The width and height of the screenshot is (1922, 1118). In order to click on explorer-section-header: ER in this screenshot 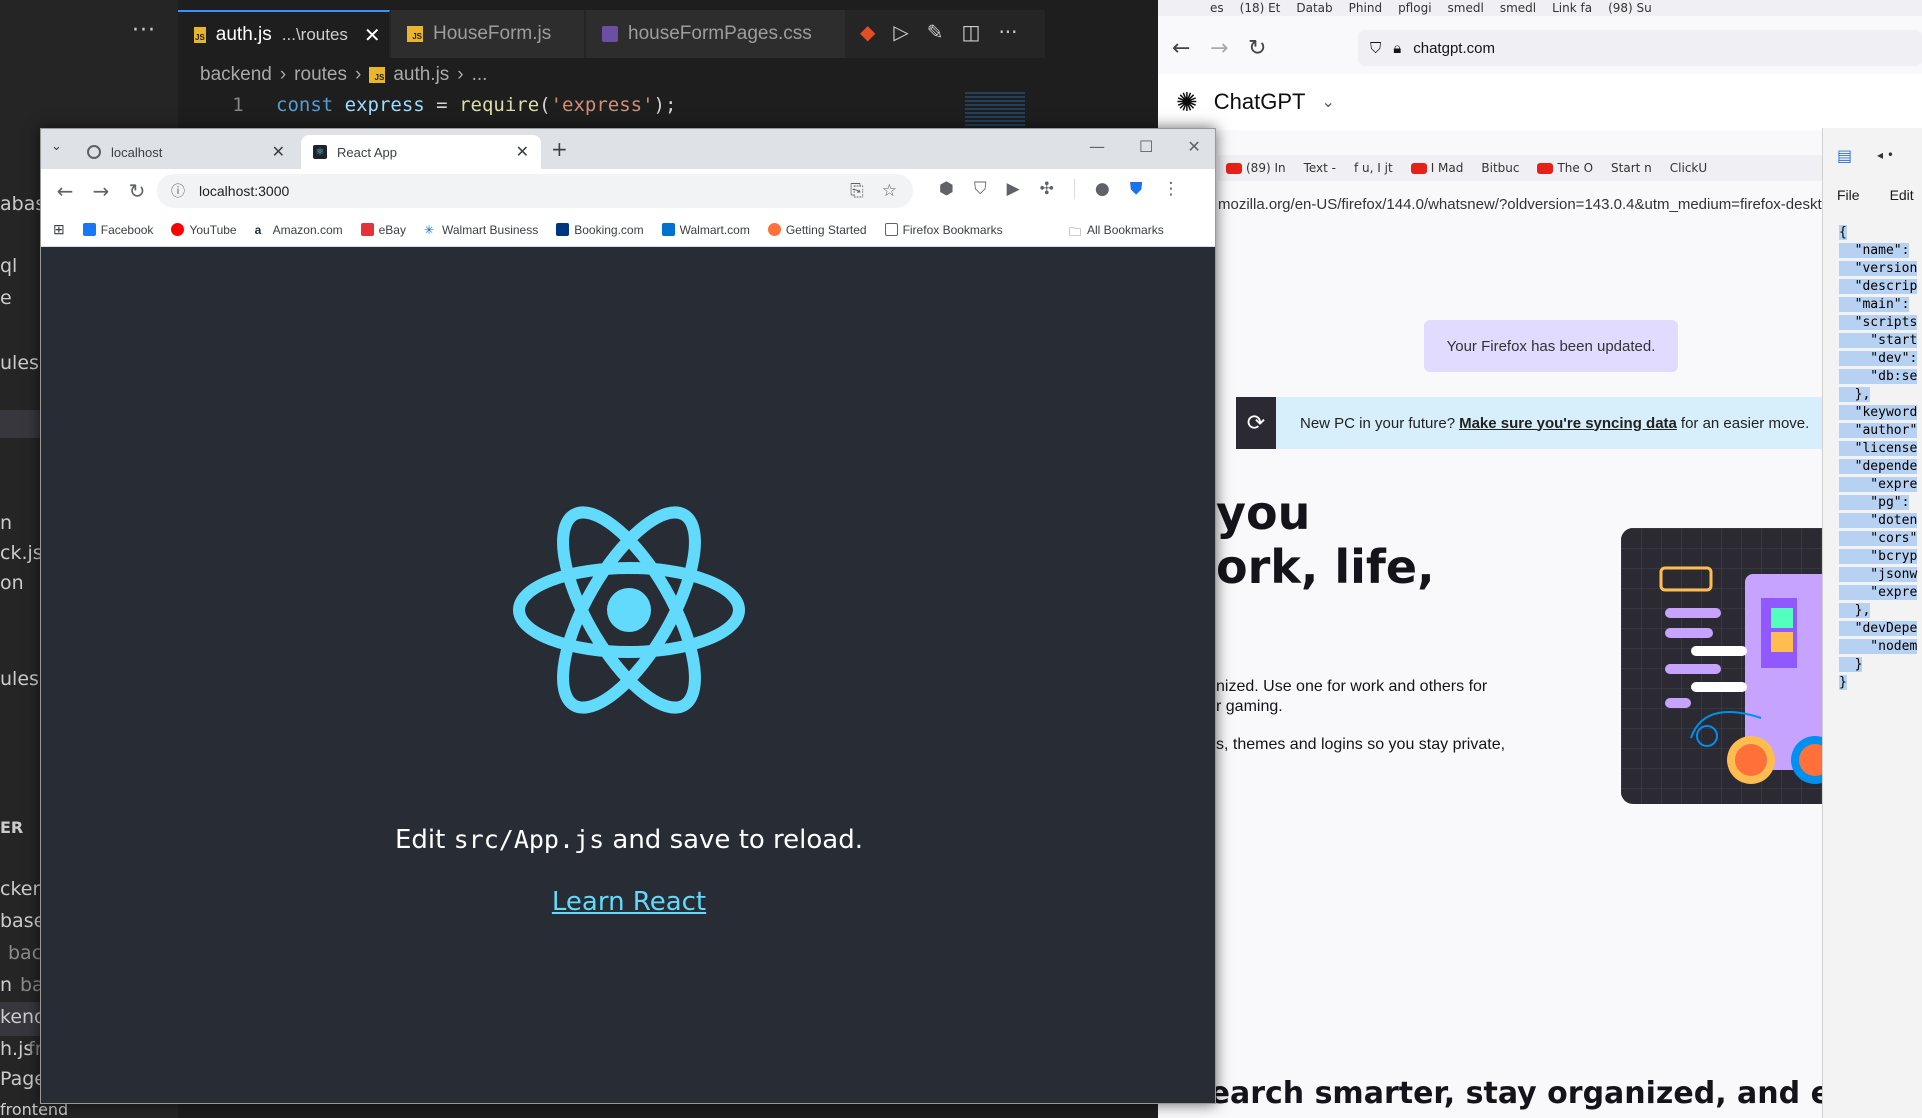, I will do `click(11, 827)`.